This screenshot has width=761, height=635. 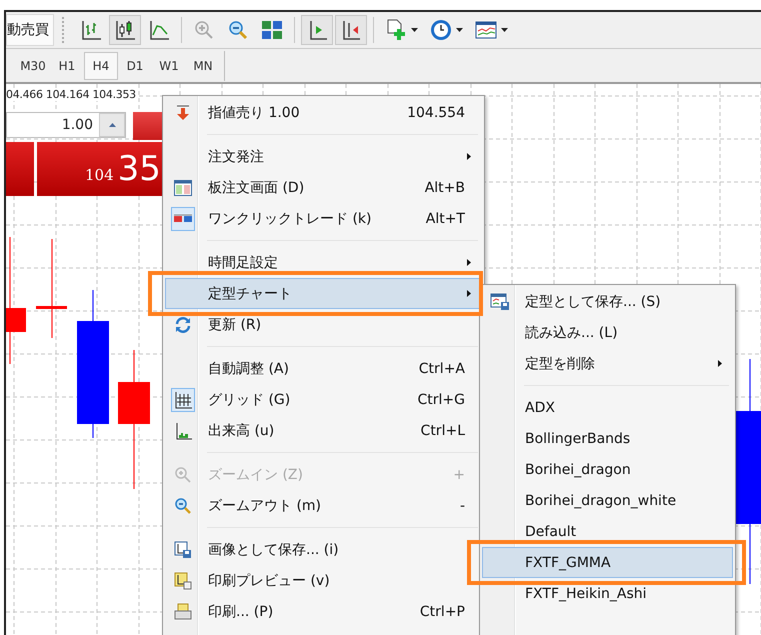 I want to click on printer-icon, so click(x=183, y=611).